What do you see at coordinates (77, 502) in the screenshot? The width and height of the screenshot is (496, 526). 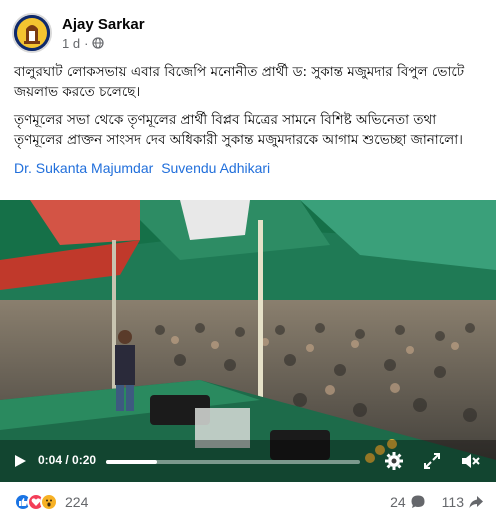 I see `reaction-count: 224` at bounding box center [77, 502].